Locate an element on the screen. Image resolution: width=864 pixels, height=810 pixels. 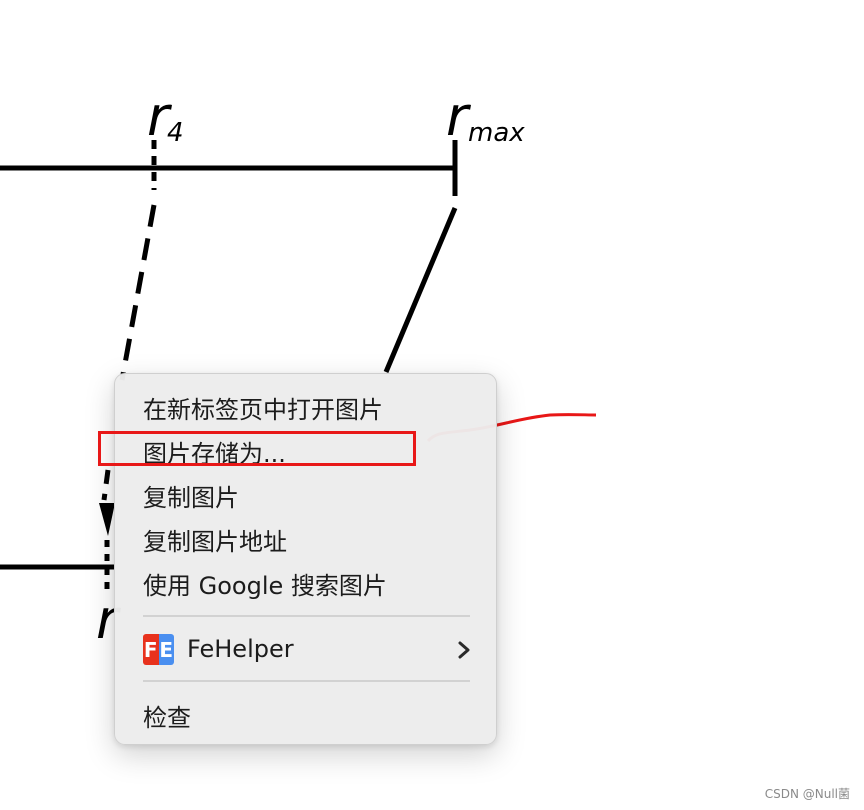
dashed-projection-line-lower is located at coordinates (106, 485).